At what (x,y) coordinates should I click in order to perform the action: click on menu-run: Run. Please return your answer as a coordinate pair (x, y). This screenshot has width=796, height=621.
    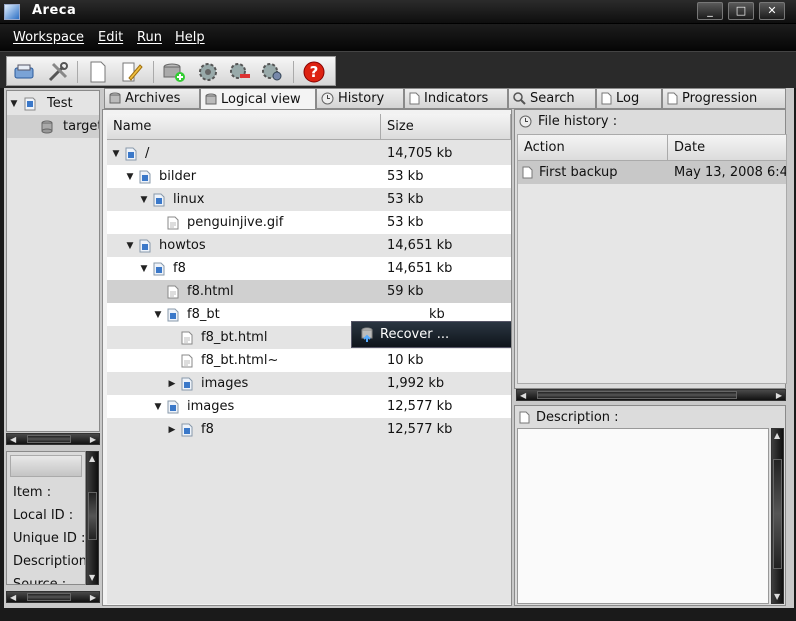
    Looking at the image, I should click on (149, 37).